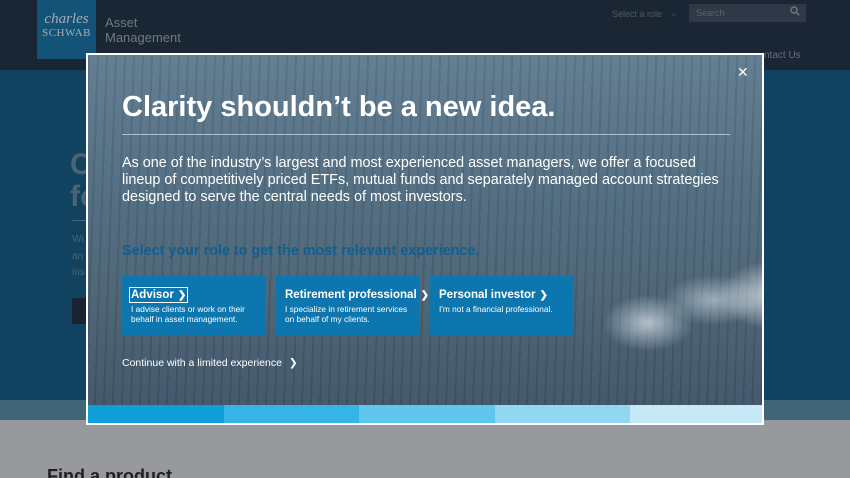 The image size is (850, 478). What do you see at coordinates (351, 295) in the screenshot?
I see `role-card-title-text: Retirement professional` at bounding box center [351, 295].